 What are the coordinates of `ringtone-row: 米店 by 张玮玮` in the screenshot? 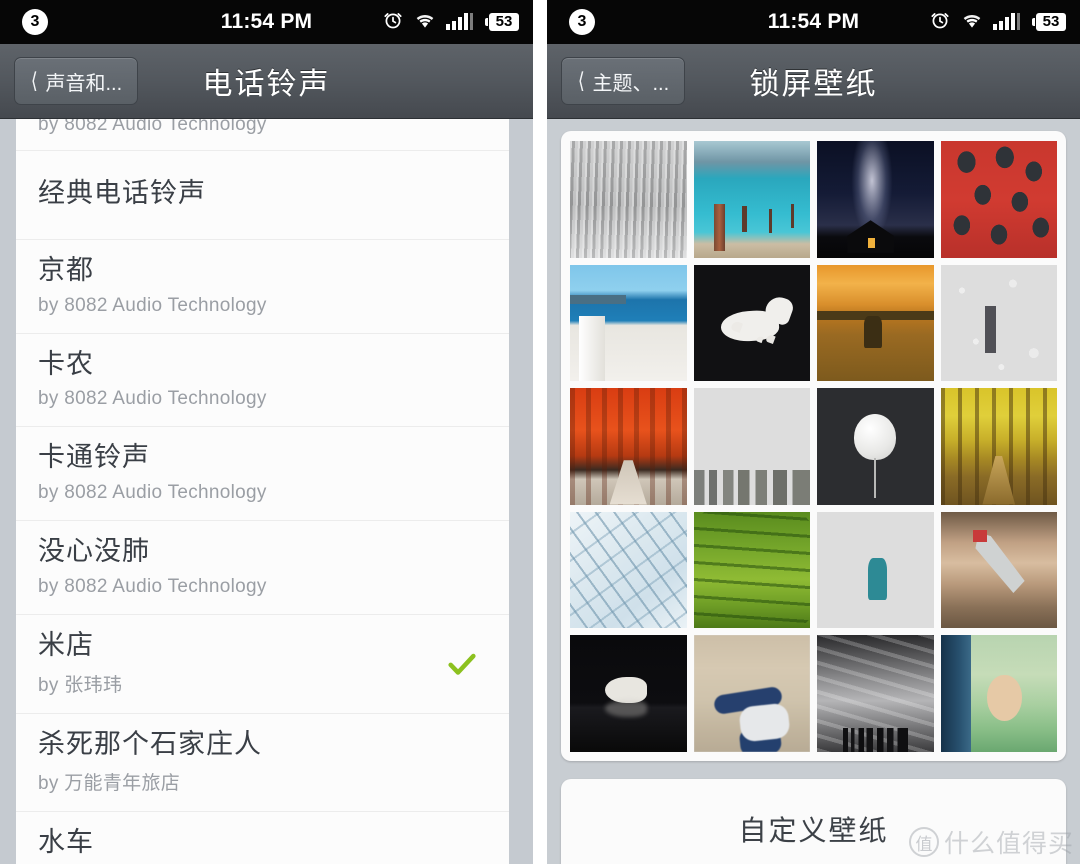 It's located at (262, 664).